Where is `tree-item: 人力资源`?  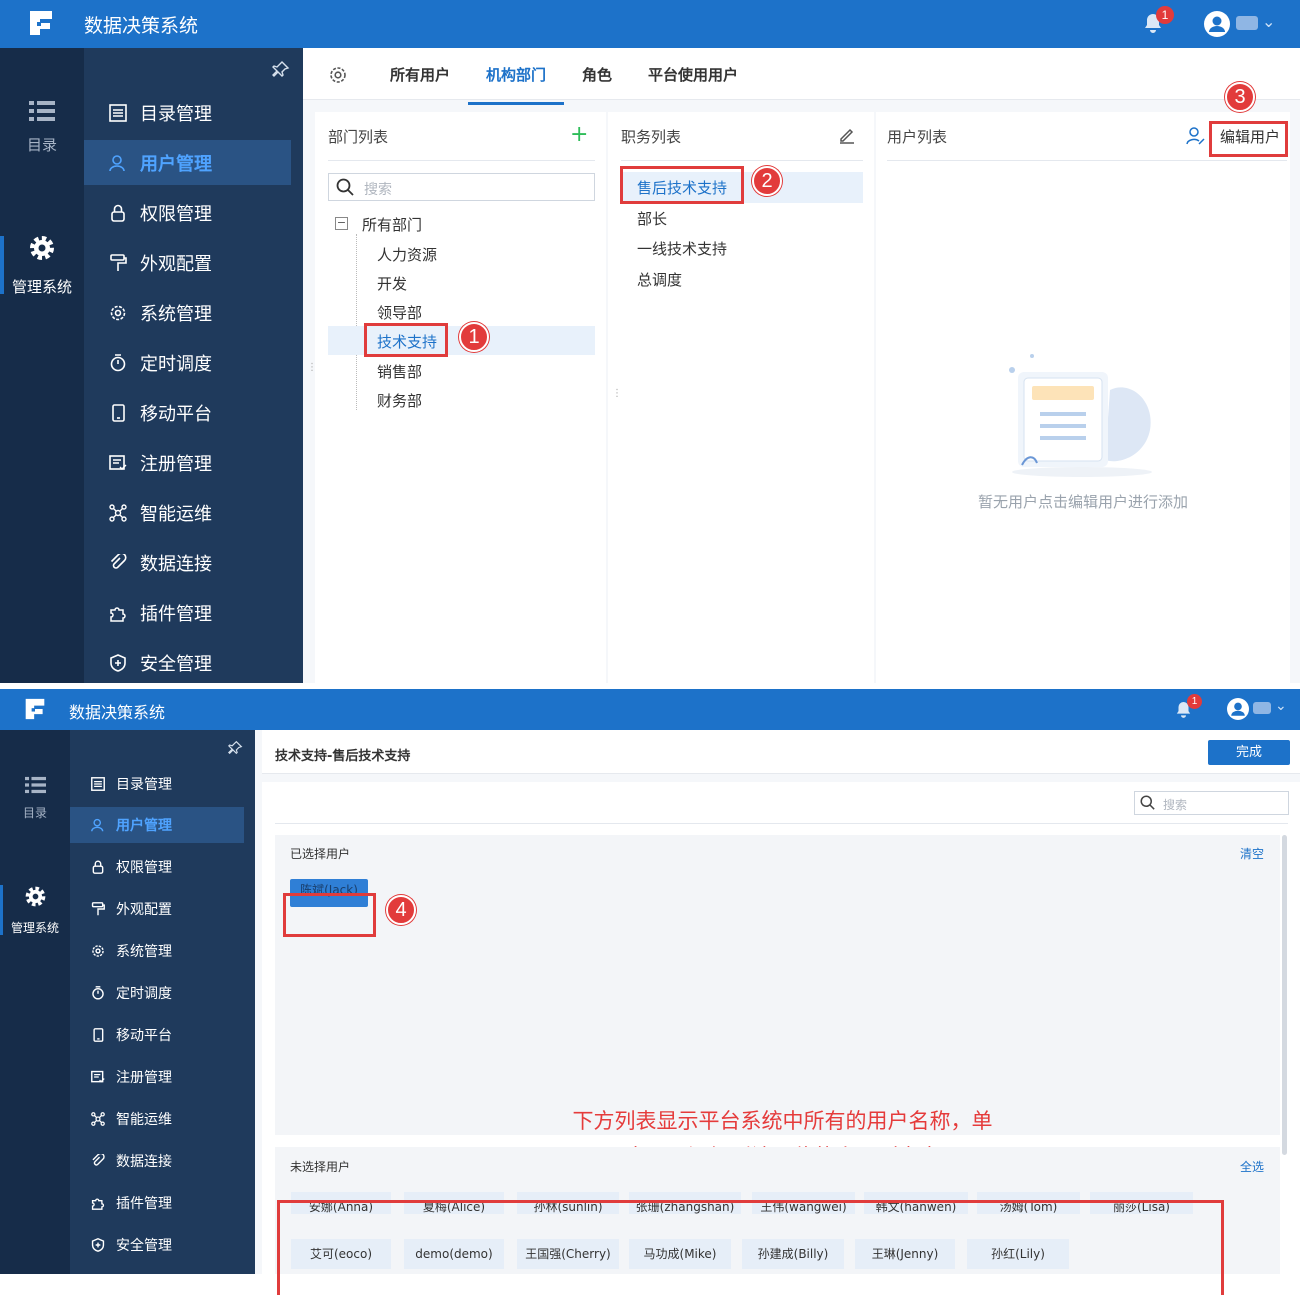
tree-item: 人力资源 is located at coordinates (407, 254).